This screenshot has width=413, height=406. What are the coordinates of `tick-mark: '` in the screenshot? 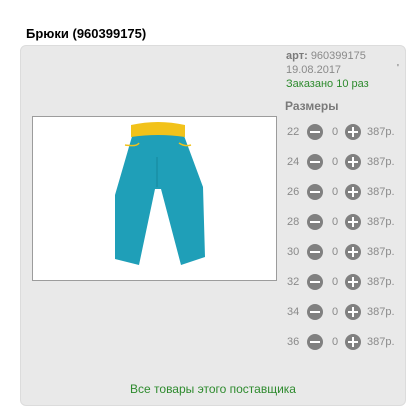 It's located at (398, 68).